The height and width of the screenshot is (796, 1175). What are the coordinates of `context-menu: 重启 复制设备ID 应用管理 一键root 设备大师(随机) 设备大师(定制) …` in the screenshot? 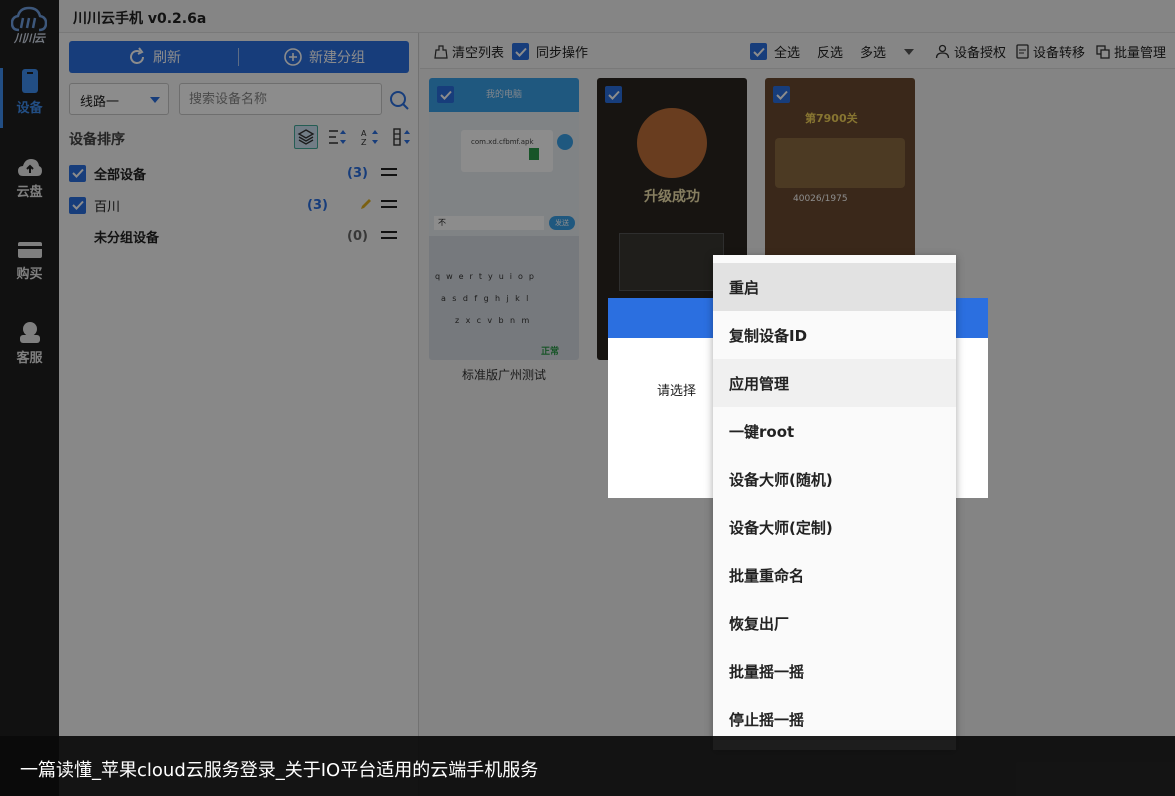 It's located at (834, 502).